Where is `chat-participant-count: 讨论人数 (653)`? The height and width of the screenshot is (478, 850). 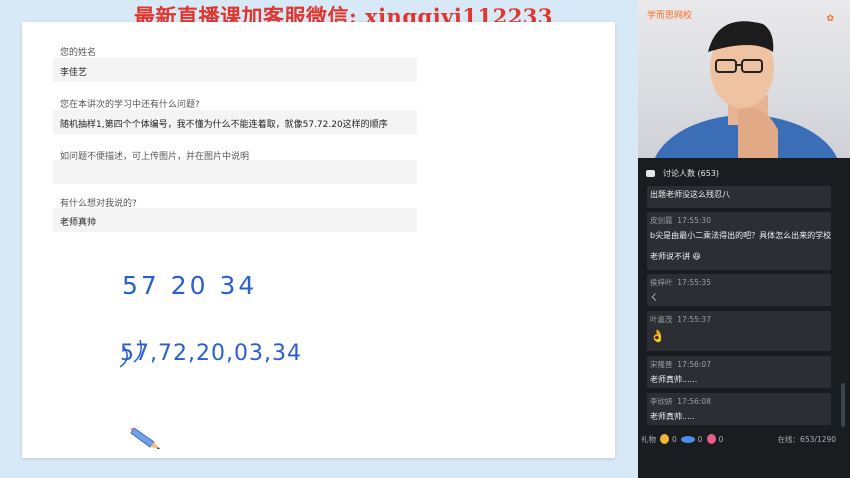 chat-participant-count: 讨论人数 (653) is located at coordinates (691, 173).